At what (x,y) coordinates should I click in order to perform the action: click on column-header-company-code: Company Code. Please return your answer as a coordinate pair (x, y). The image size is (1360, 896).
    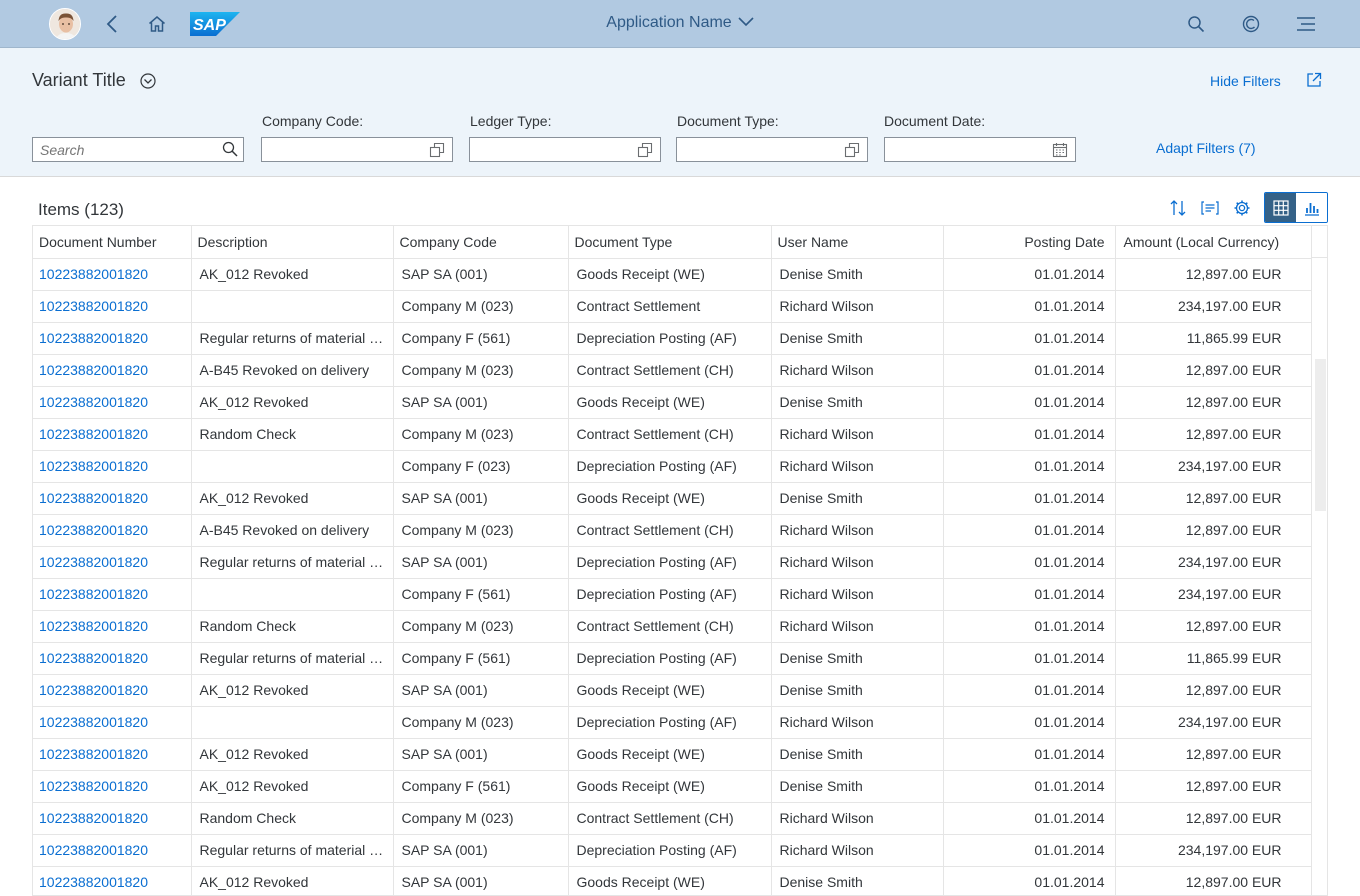
    Looking at the image, I should click on (481, 242).